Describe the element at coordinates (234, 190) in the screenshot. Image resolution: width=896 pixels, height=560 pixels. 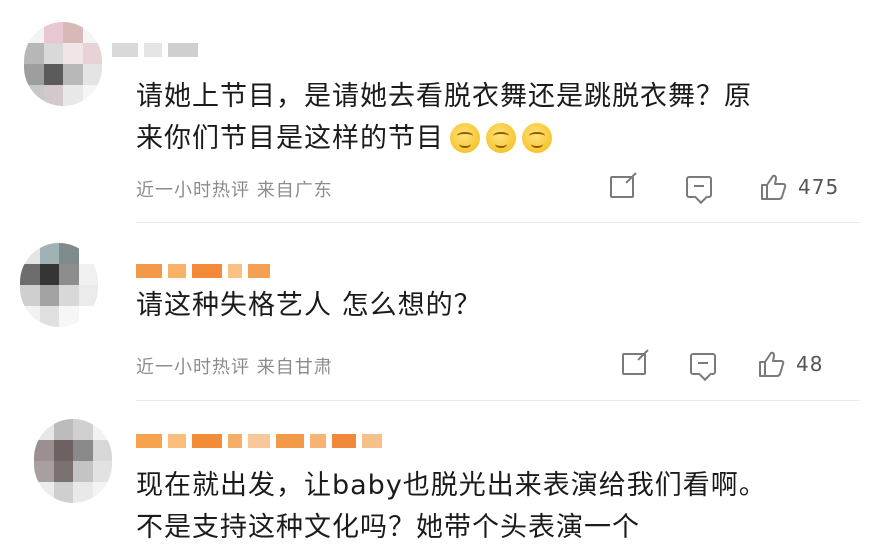
I see `comment-meta: 近一小时热评 来自广东` at that location.